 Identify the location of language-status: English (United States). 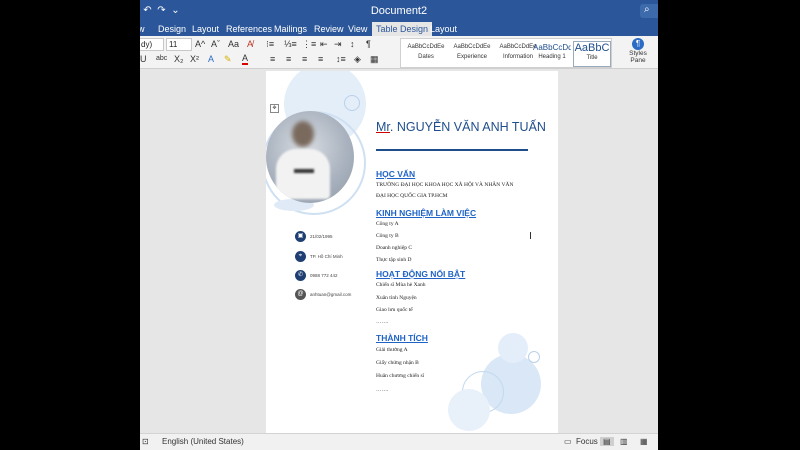
(203, 441).